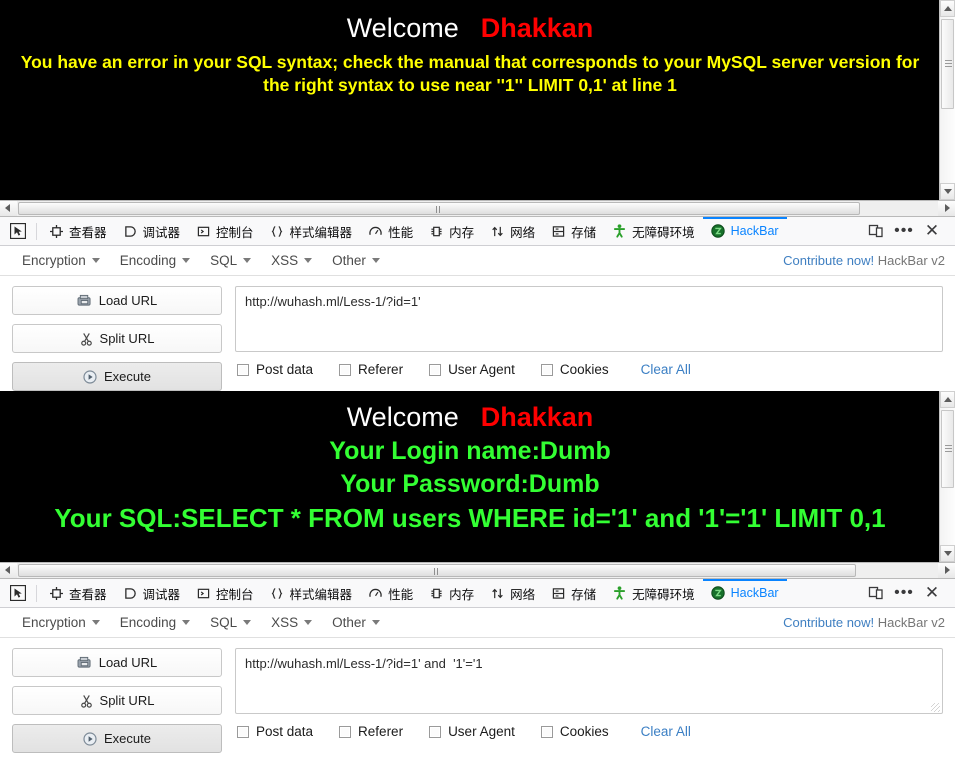 The width and height of the screenshot is (955, 782). What do you see at coordinates (947, 8) in the screenshot?
I see `scroll-up-arrow-top` at bounding box center [947, 8].